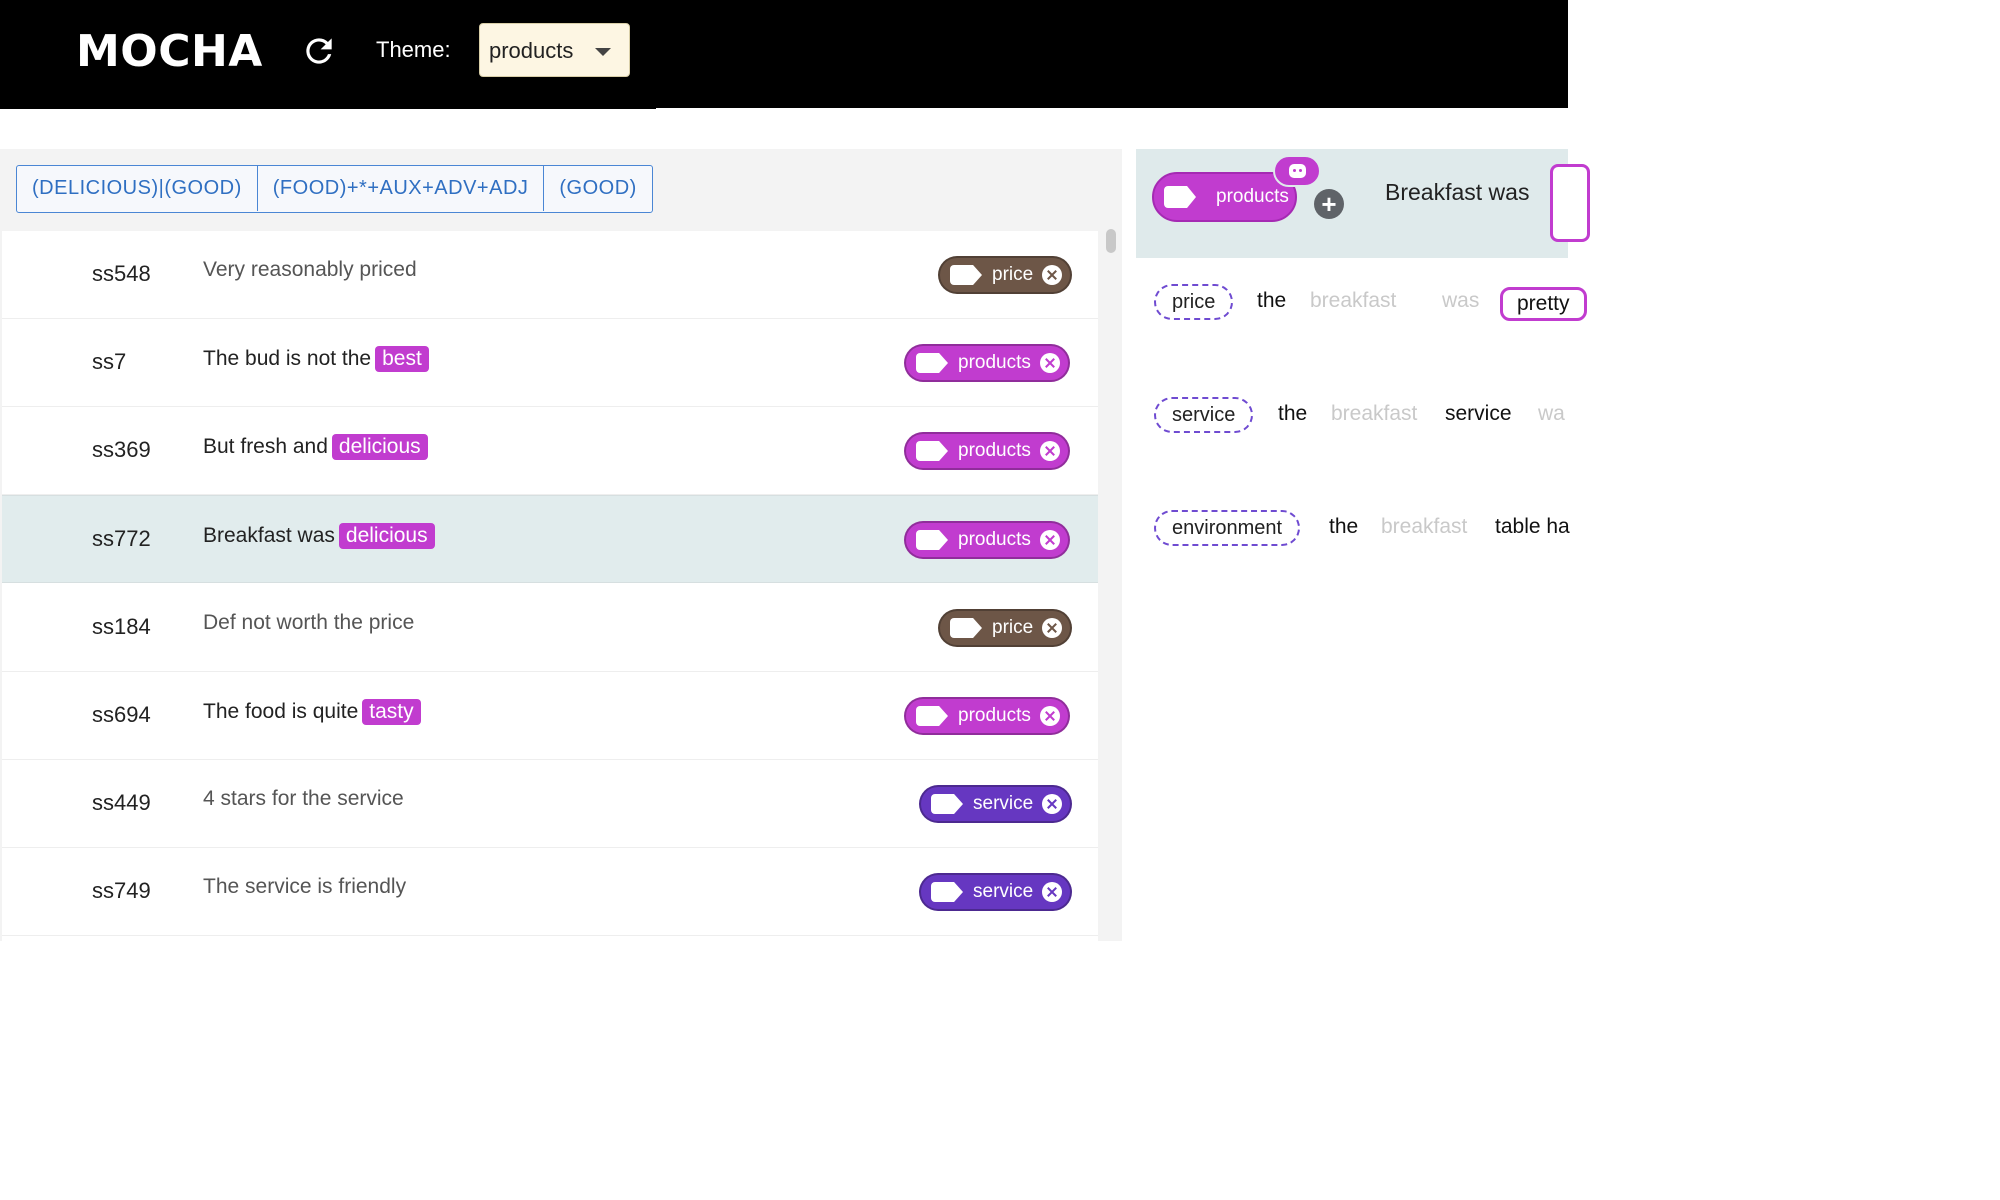  Describe the element at coordinates (121, 538) in the screenshot. I see `row-id: ss772` at that location.